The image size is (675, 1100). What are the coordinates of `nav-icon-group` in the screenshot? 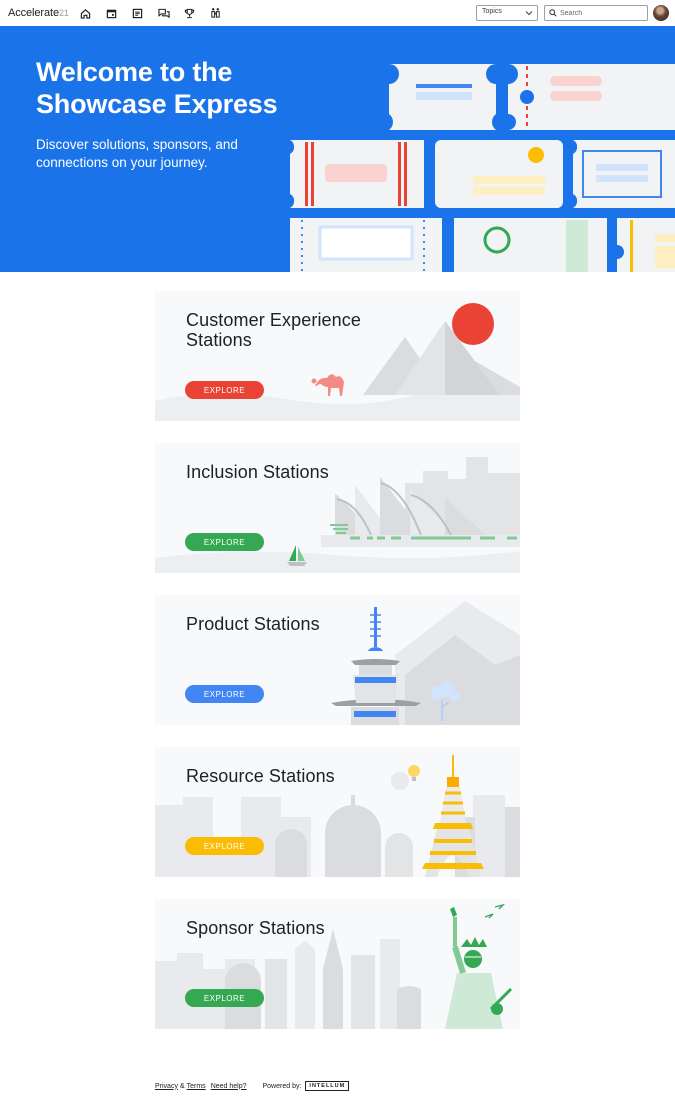 It's located at (150, 13).